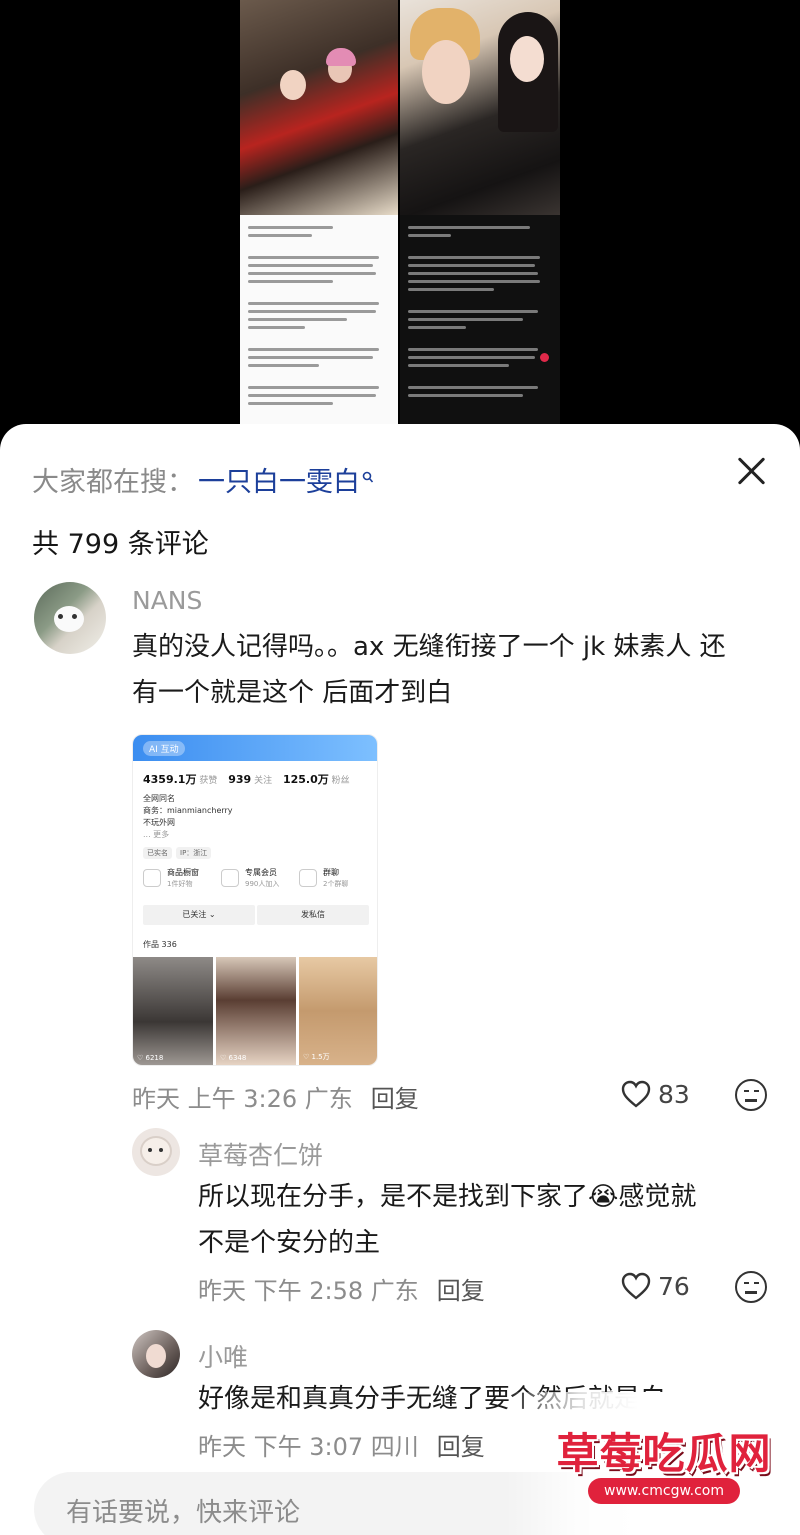 The image size is (800, 1535). What do you see at coordinates (173, 1011) in the screenshot?
I see `embed-thumb: ♡ 6218` at bounding box center [173, 1011].